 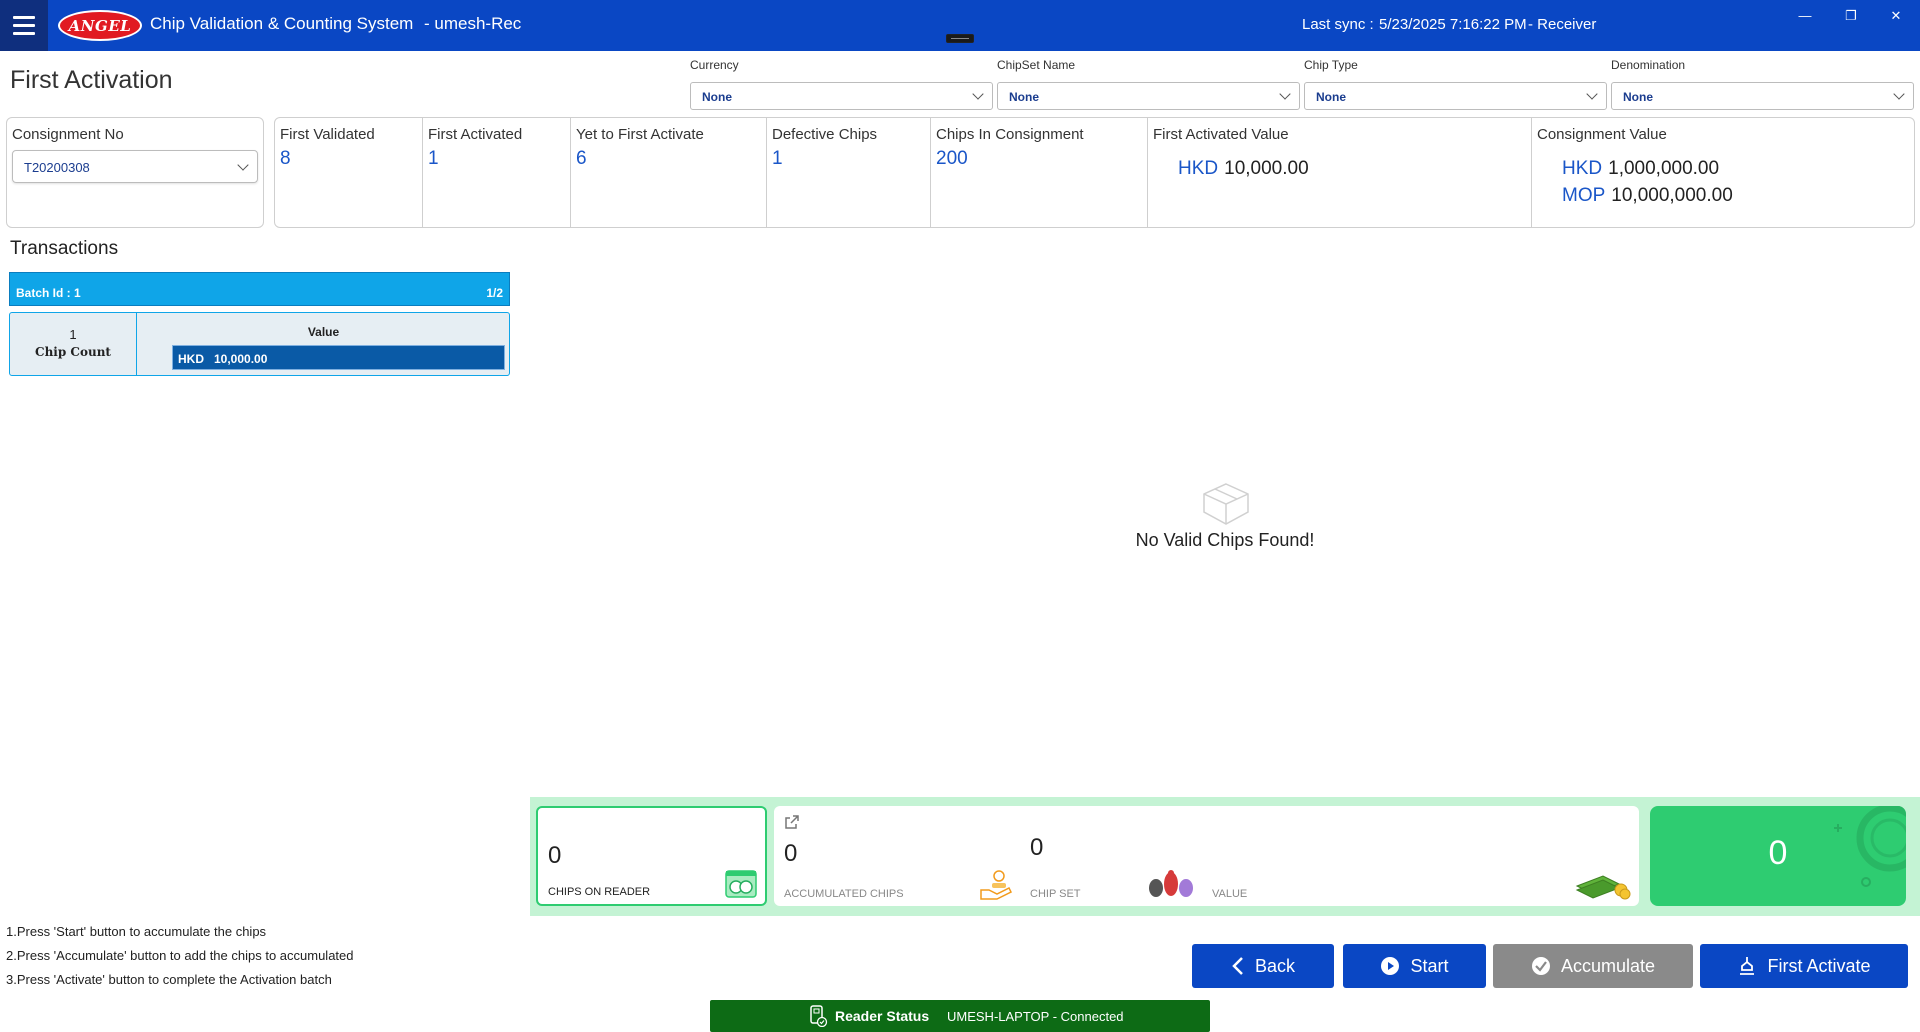 I want to click on reader-device-icon, so click(x=819, y=1016).